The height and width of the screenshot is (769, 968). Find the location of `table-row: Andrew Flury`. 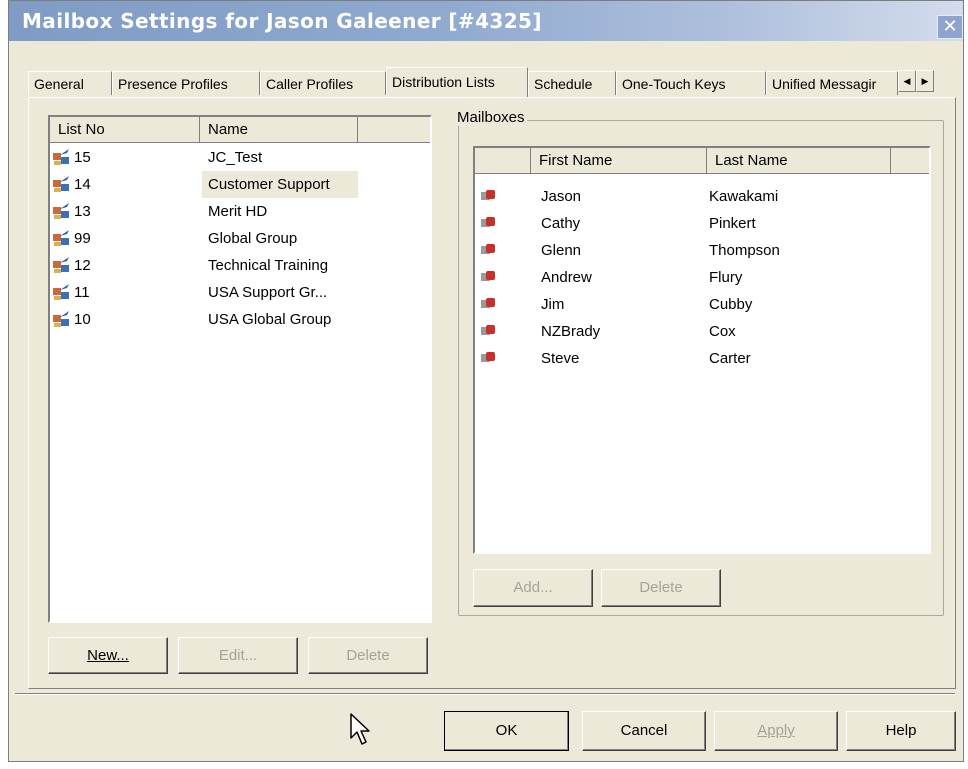

table-row: Andrew Flury is located at coordinates (702, 277).